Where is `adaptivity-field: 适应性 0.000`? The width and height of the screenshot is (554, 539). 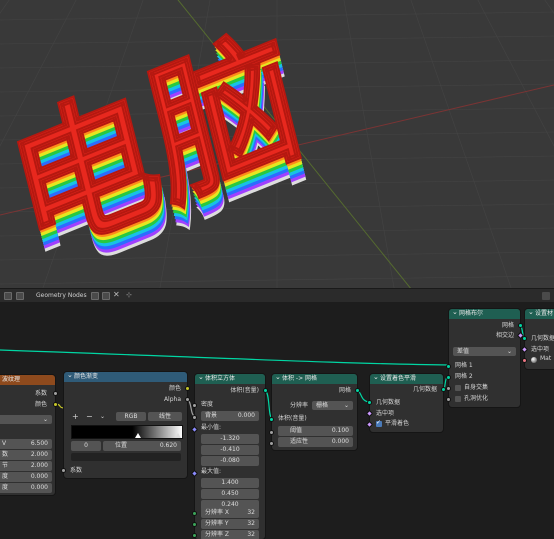 adaptivity-field: 适应性 0.000 is located at coordinates (315, 442).